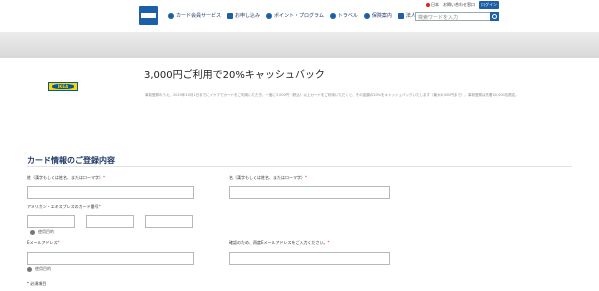 The height and width of the screenshot is (291, 599). What do you see at coordinates (169, 221) in the screenshot?
I see `card-number-part-3-input` at bounding box center [169, 221].